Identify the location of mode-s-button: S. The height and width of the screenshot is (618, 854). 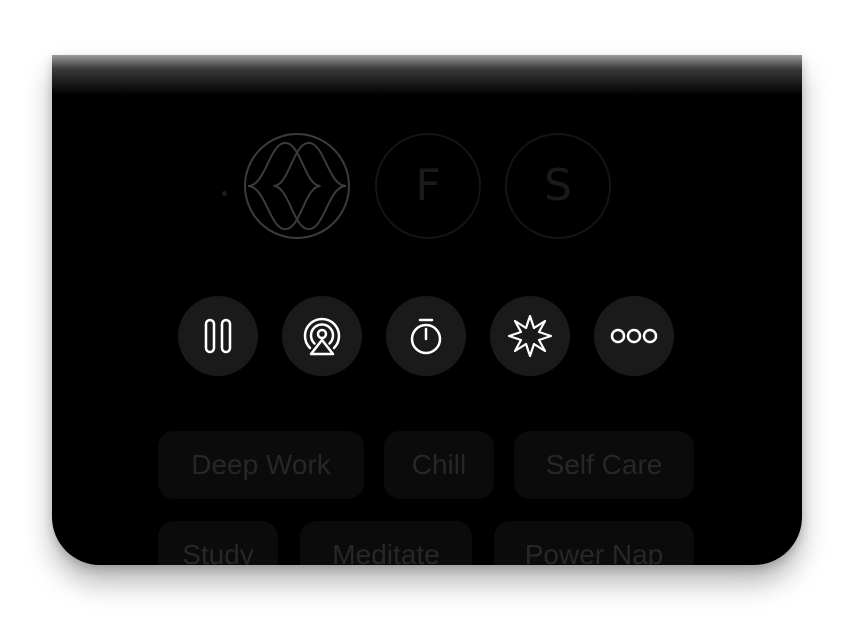
(558, 186).